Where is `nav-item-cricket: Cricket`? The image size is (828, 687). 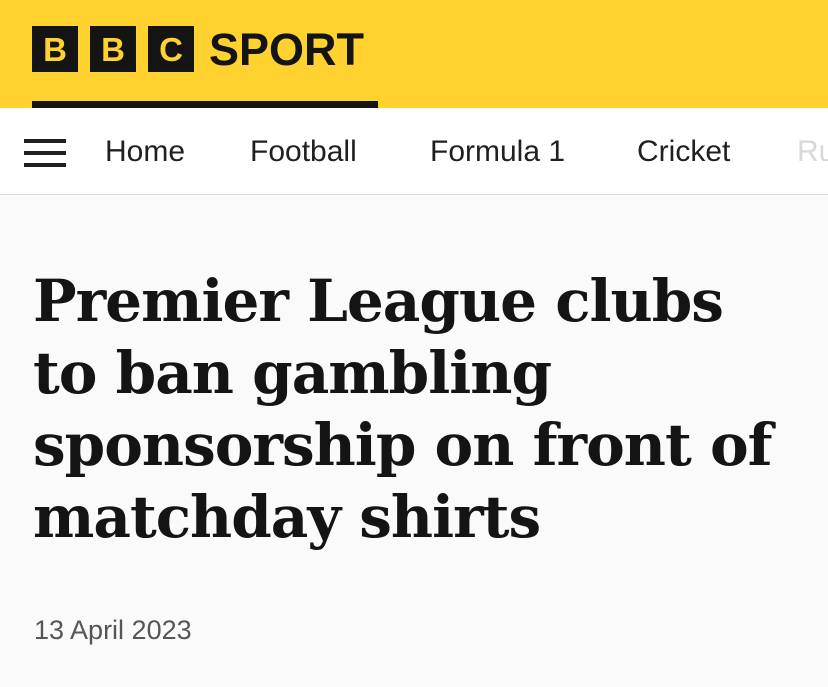
nav-item-cricket: Cricket is located at coordinates (683, 152).